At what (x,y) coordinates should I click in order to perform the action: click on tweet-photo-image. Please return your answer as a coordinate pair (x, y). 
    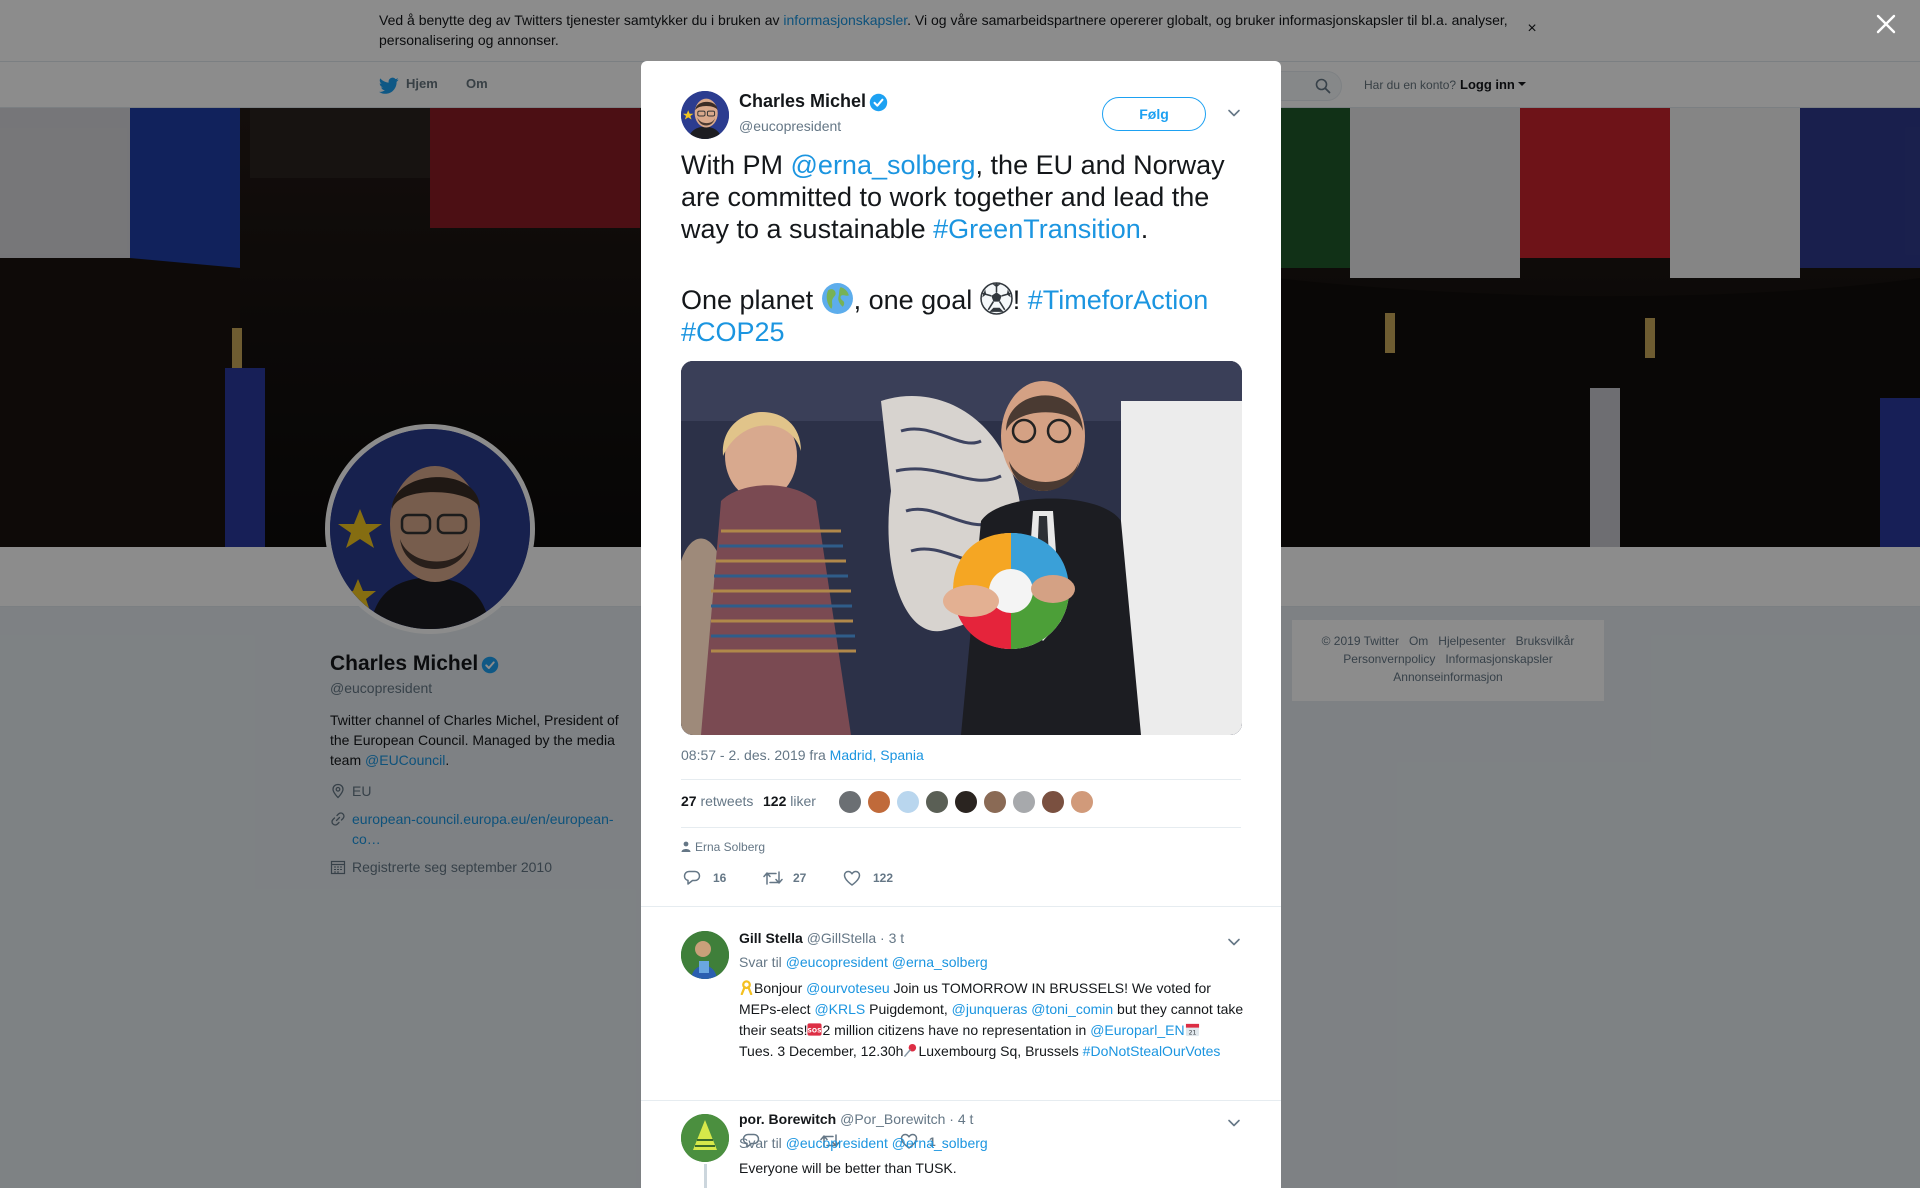
    Looking at the image, I should click on (961, 548).